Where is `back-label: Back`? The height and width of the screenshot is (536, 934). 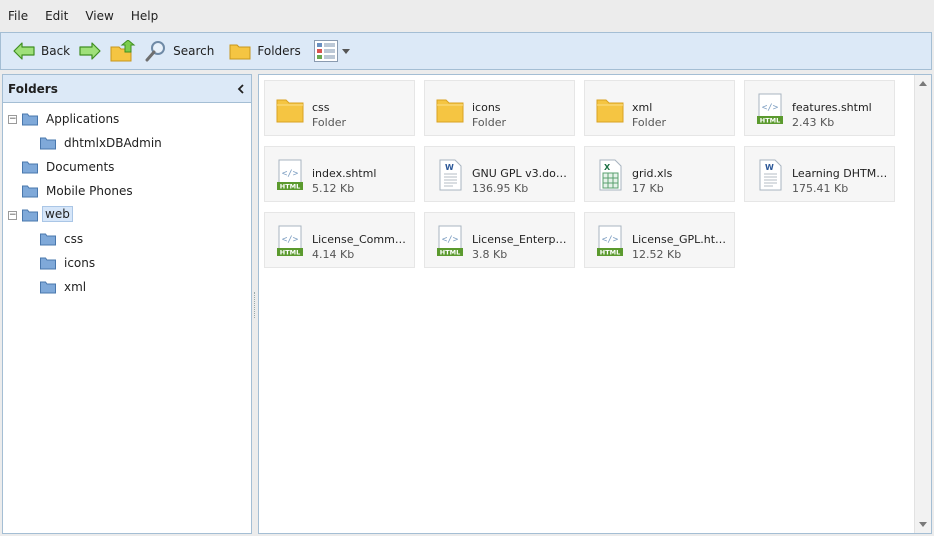 back-label: Back is located at coordinates (56, 51).